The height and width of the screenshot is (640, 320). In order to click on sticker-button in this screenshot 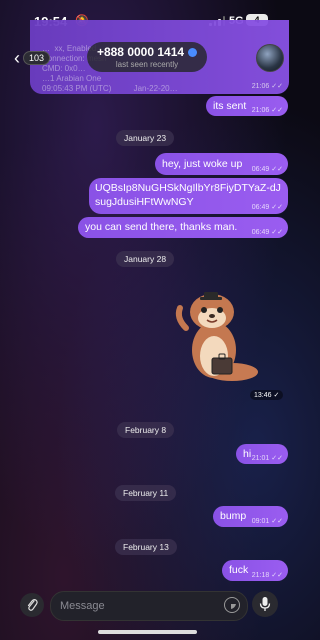, I will do `click(232, 605)`.